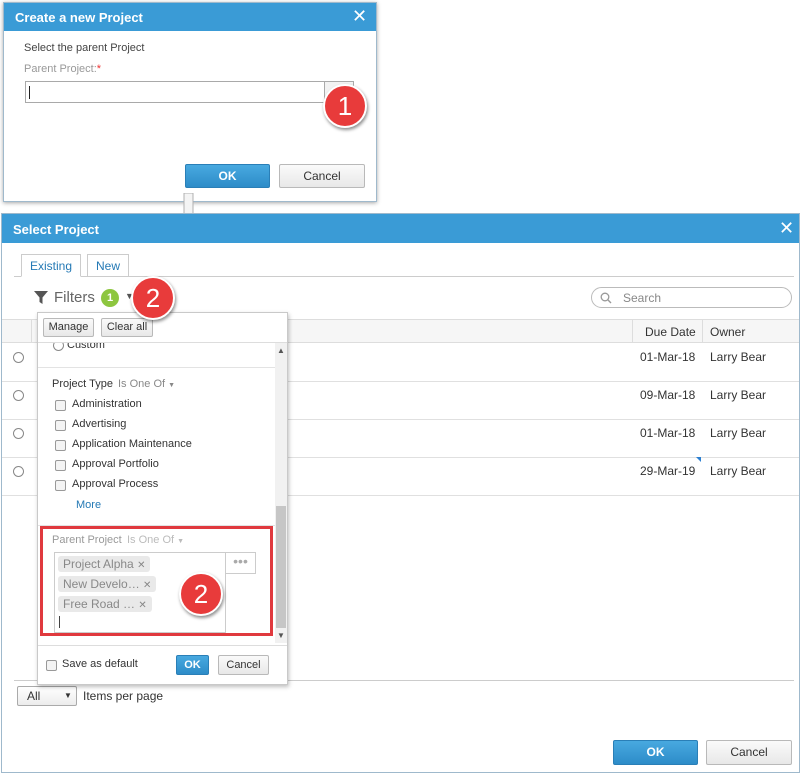  I want to click on callout-1-badge: 1, so click(345, 106).